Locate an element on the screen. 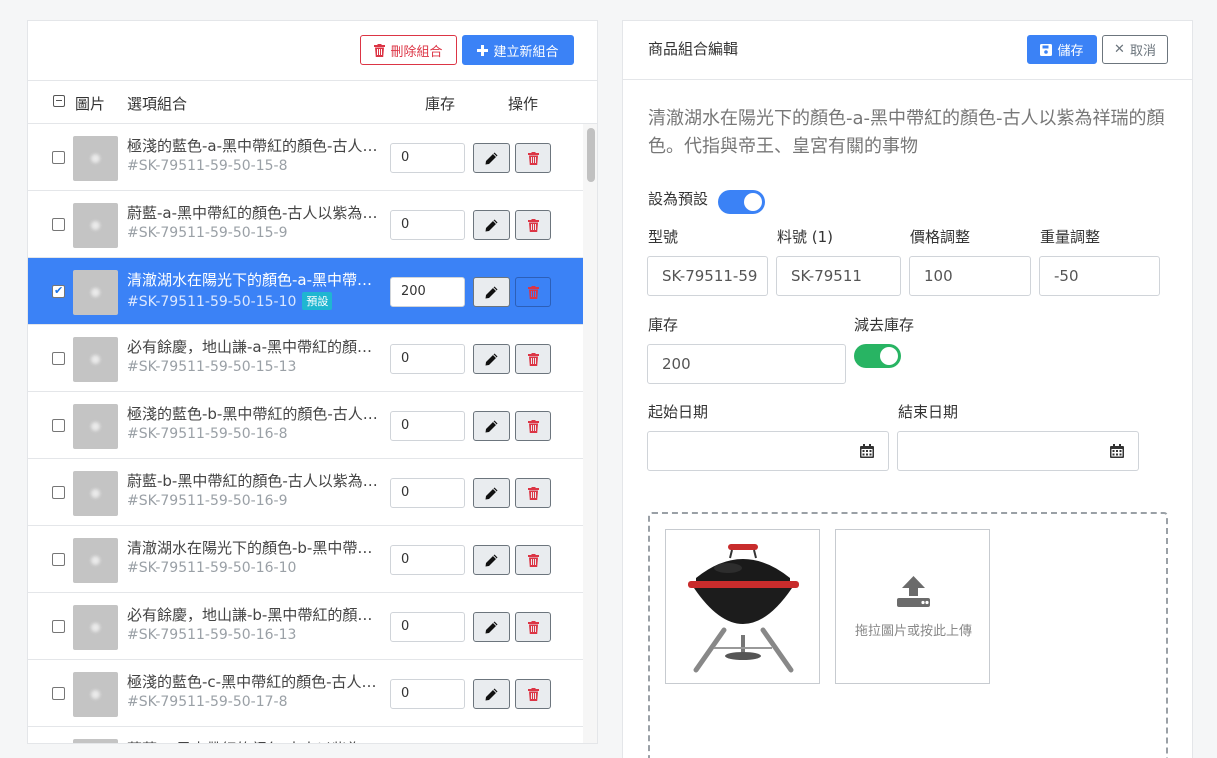  row-sku-text: #SK-79511-59-50-16-9 is located at coordinates (207, 501).